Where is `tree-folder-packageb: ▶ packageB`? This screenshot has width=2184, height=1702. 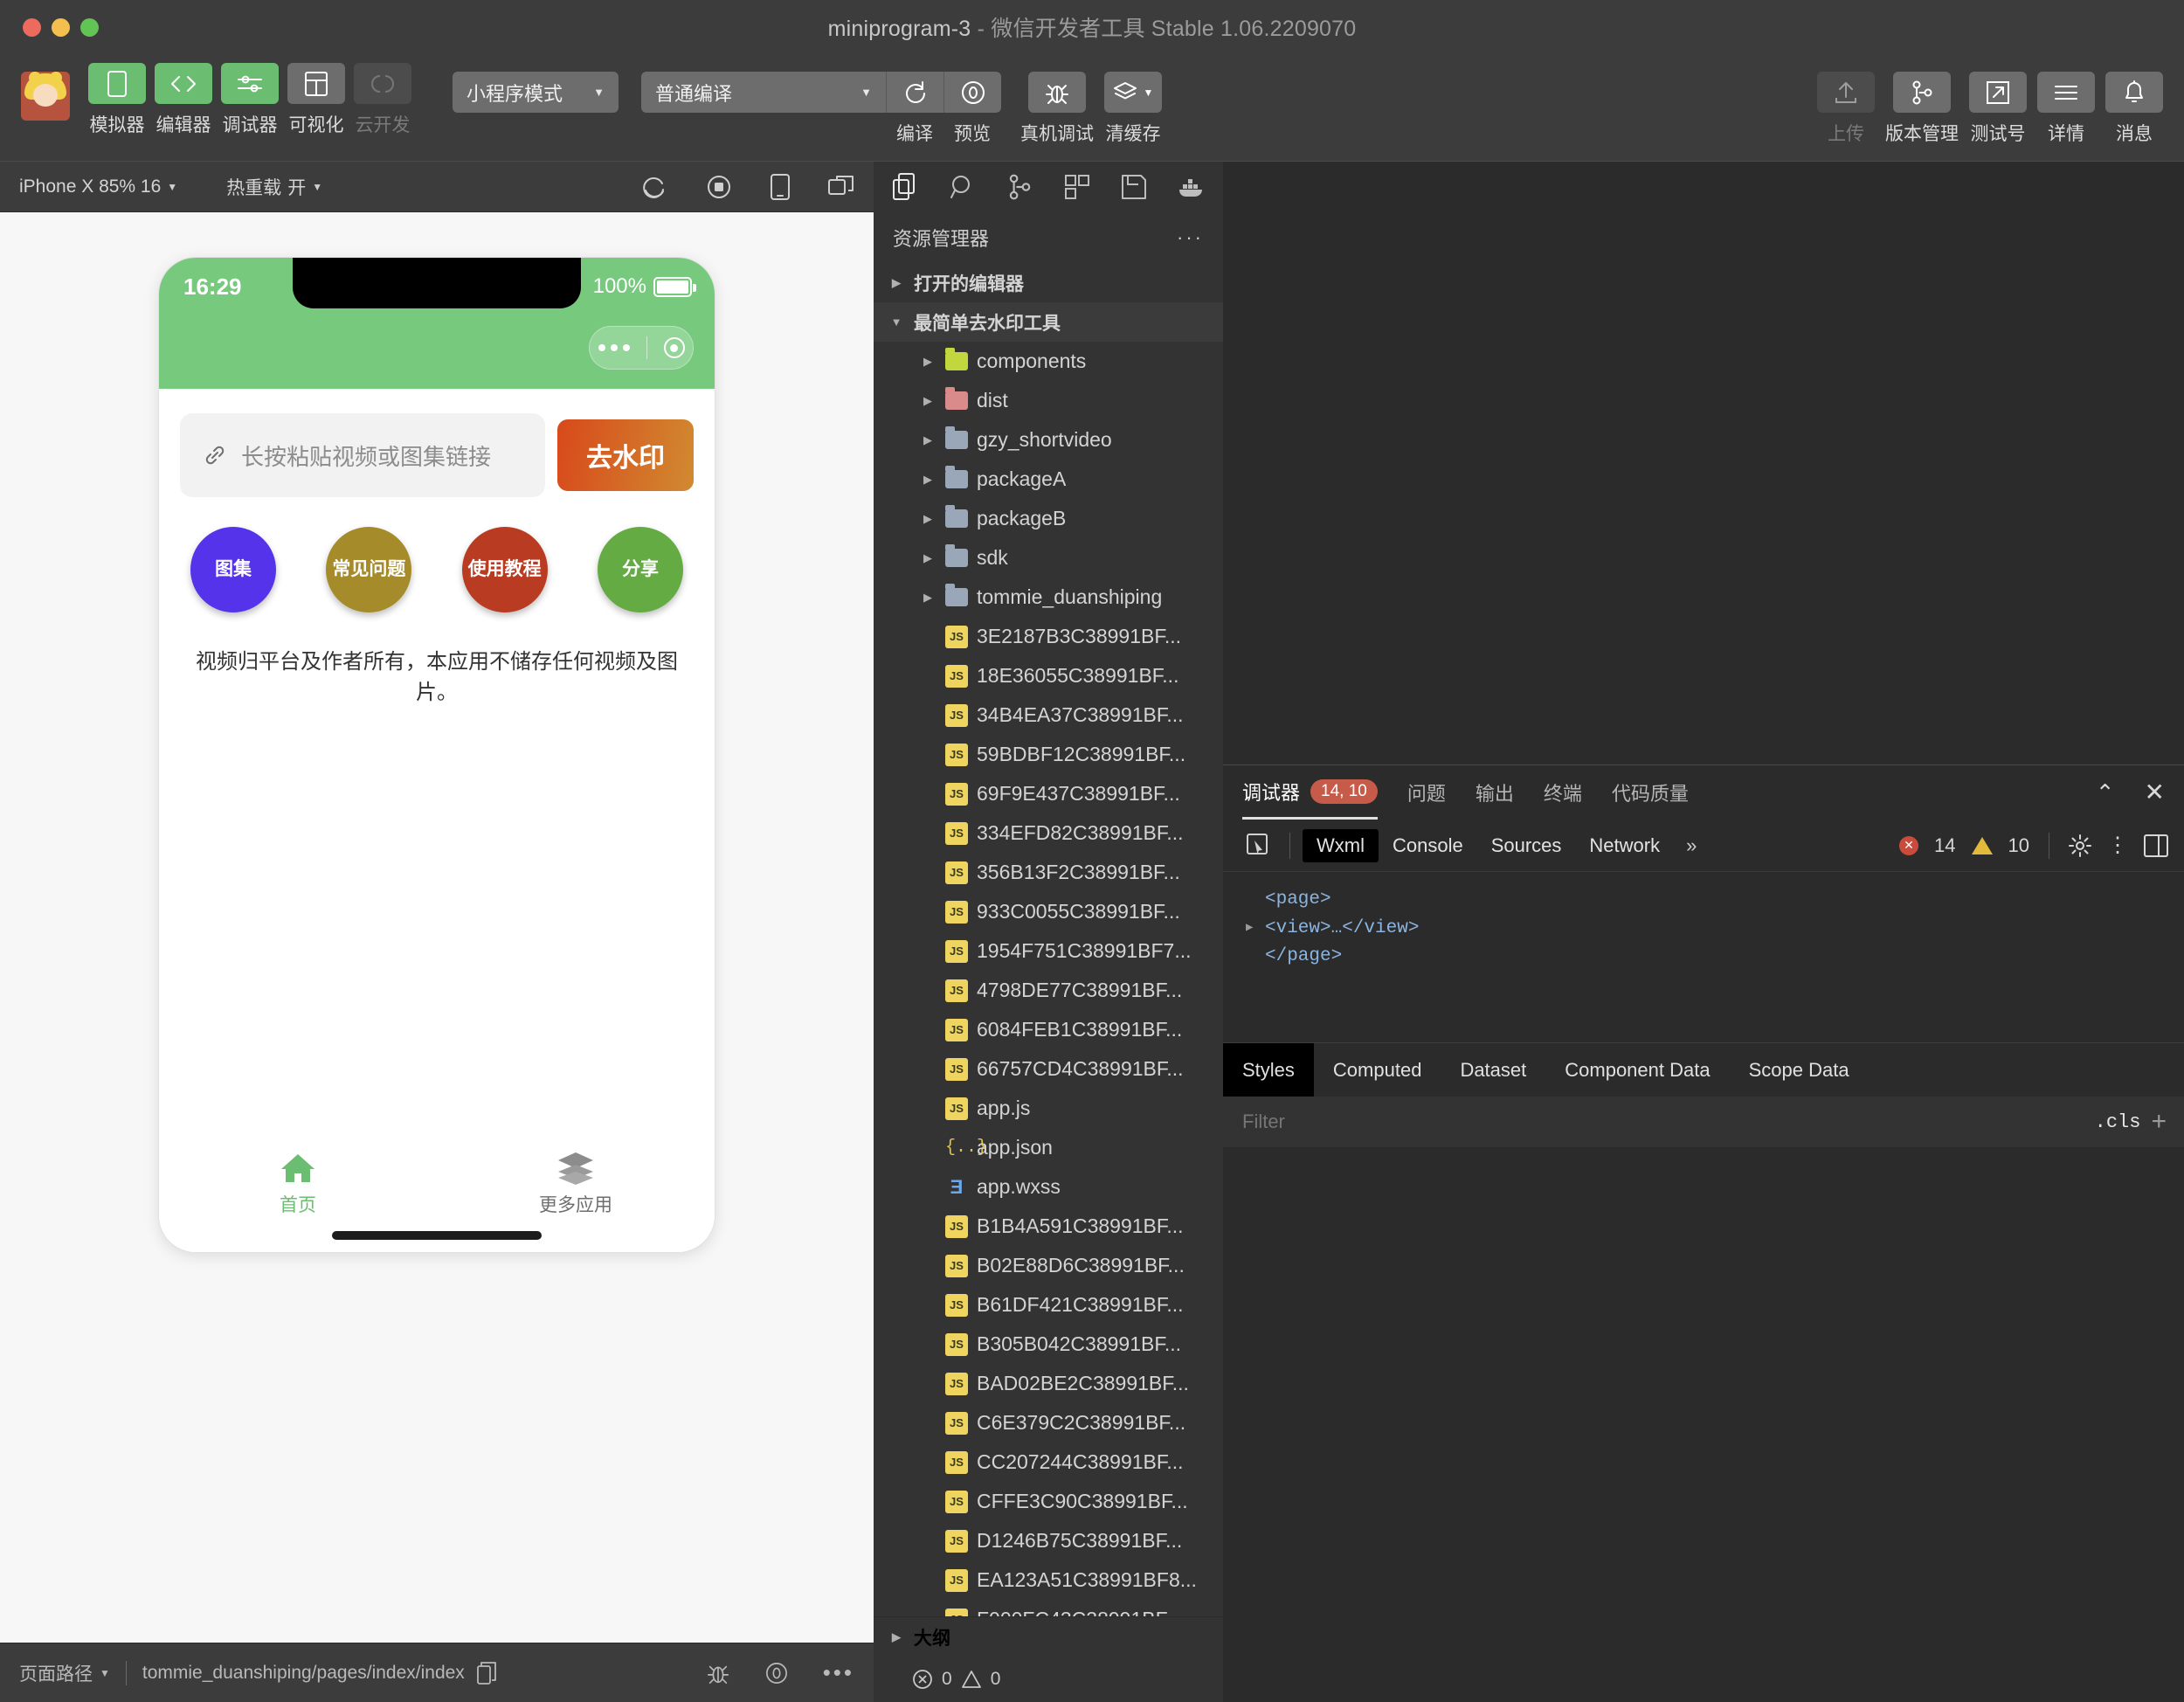
tree-folder-packageb: ▶ packageB is located at coordinates (1048, 518).